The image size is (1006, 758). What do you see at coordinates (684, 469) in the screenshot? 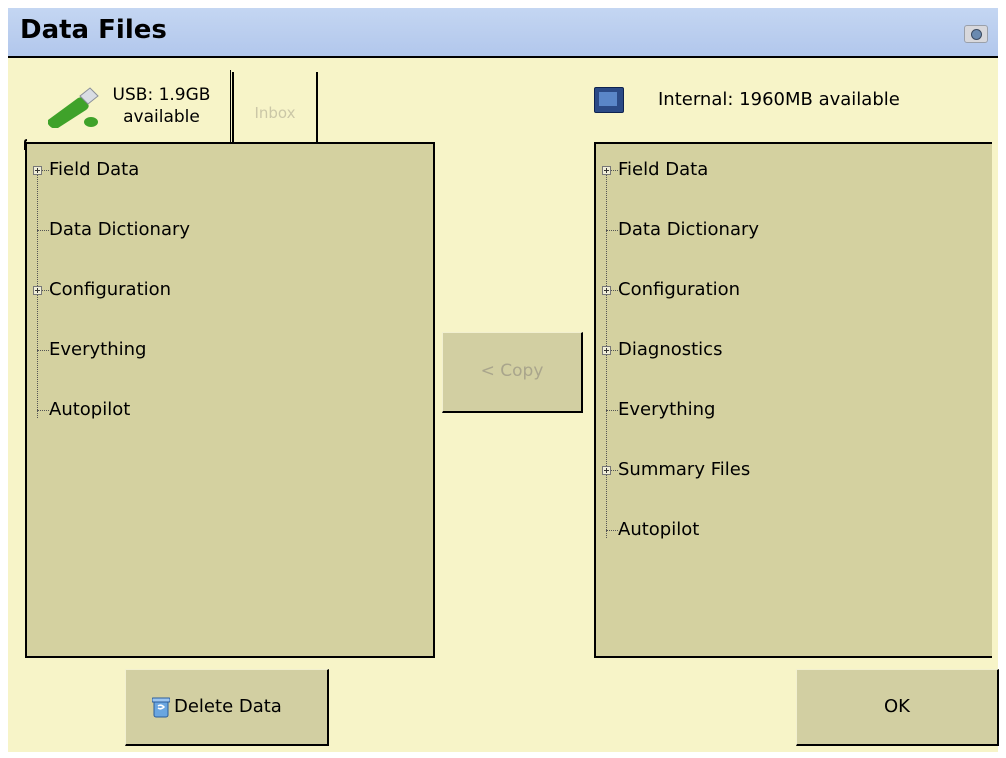
I see `tree-node-label: Summary Files` at bounding box center [684, 469].